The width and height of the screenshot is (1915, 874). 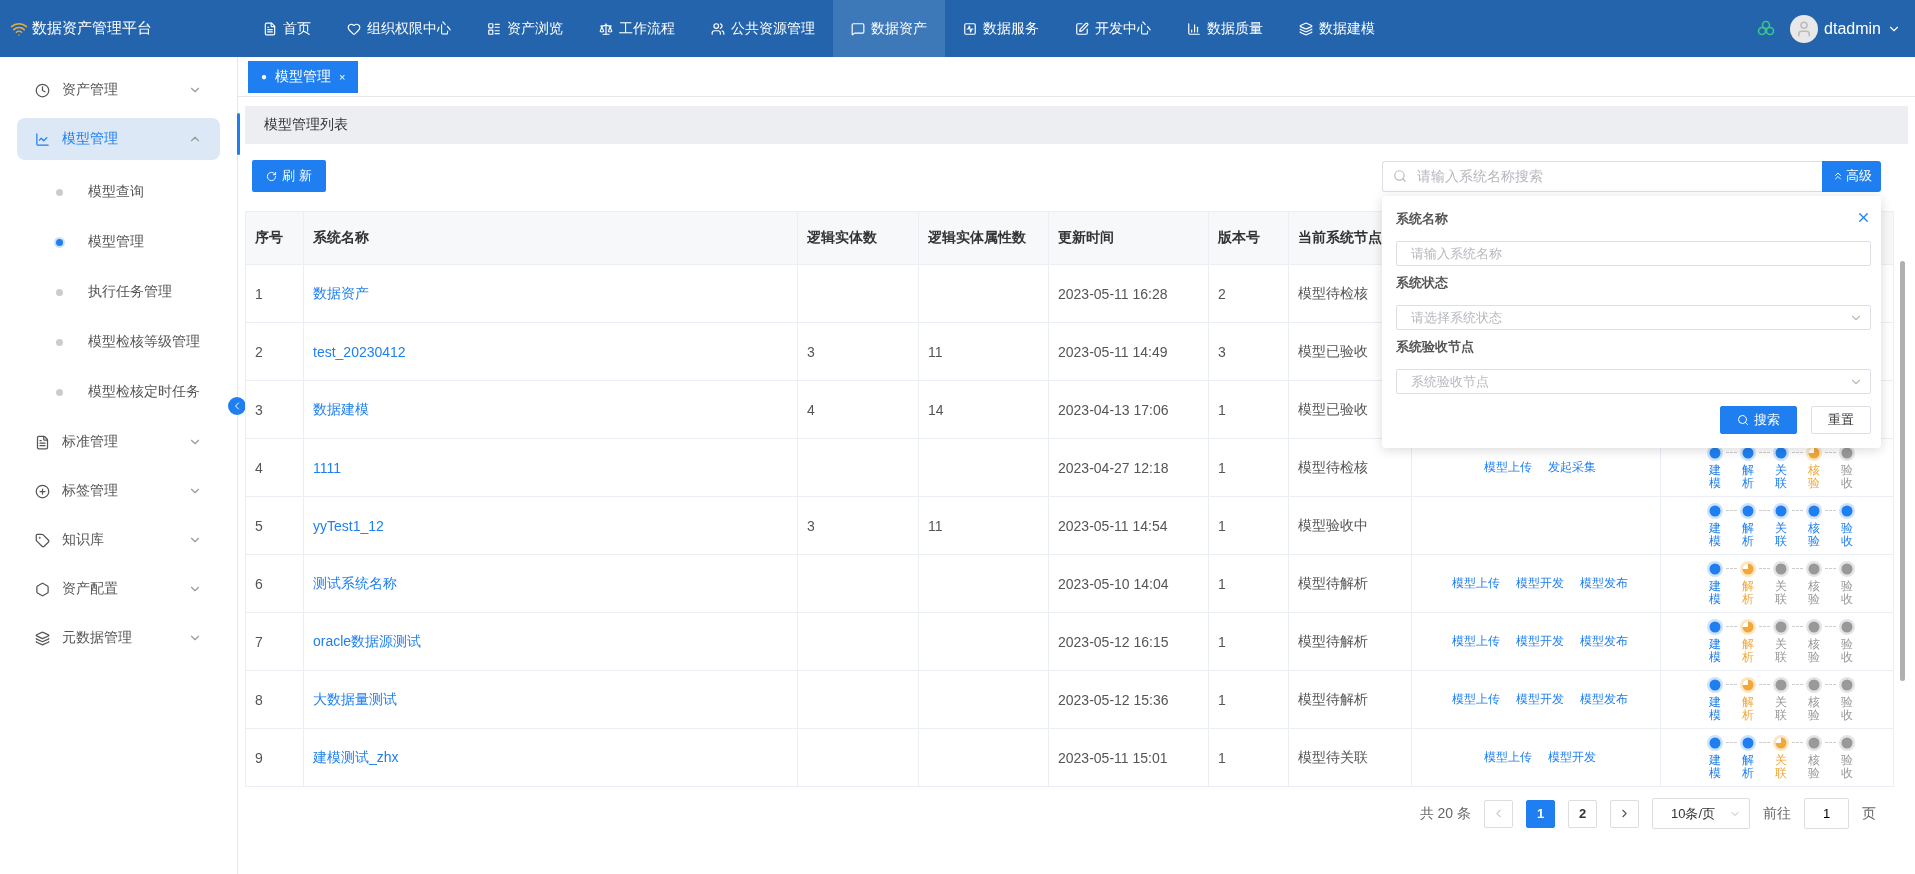 I want to click on collapse-button, so click(x=237, y=406).